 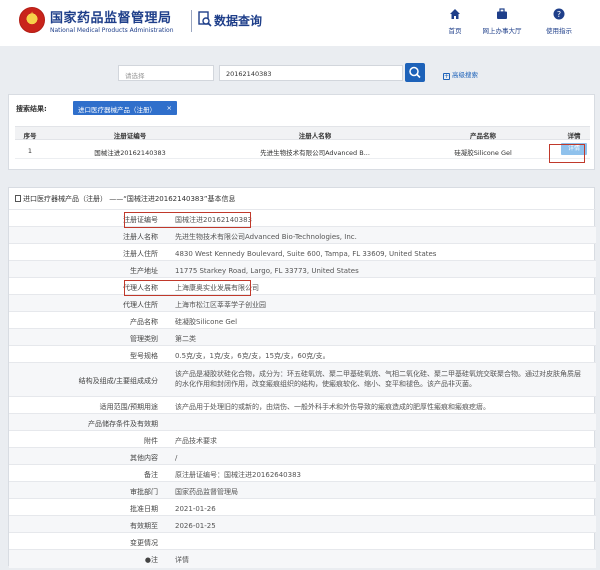 What do you see at coordinates (123, 424) in the screenshot?
I see `detail-label: 产品储存条件及有效期` at bounding box center [123, 424].